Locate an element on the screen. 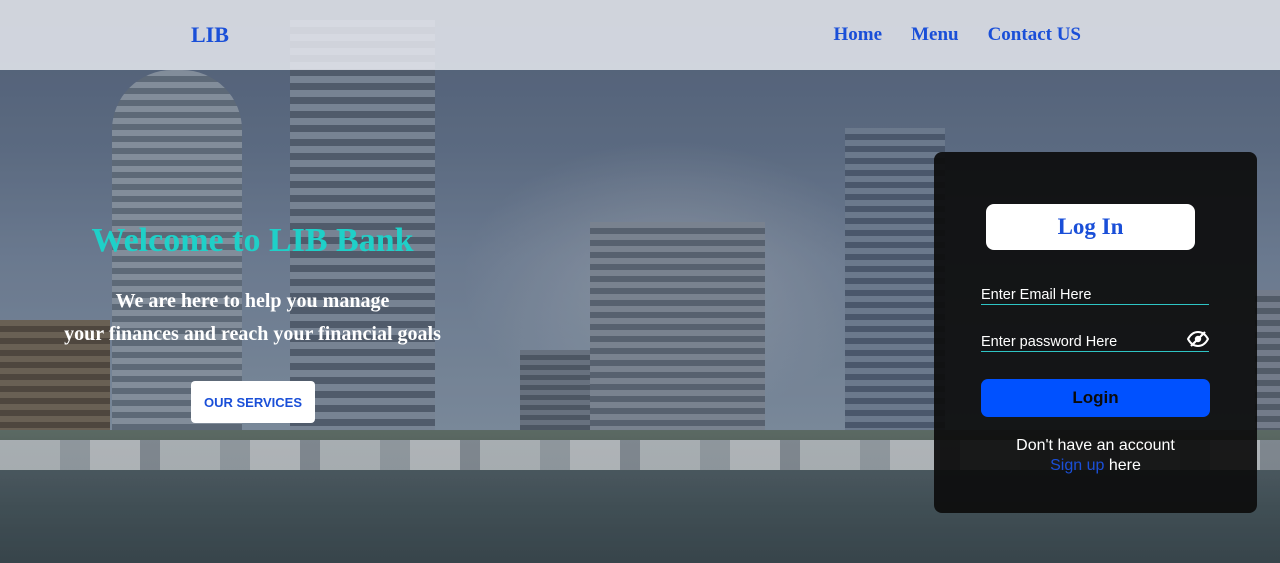  email-input is located at coordinates (1095, 294).